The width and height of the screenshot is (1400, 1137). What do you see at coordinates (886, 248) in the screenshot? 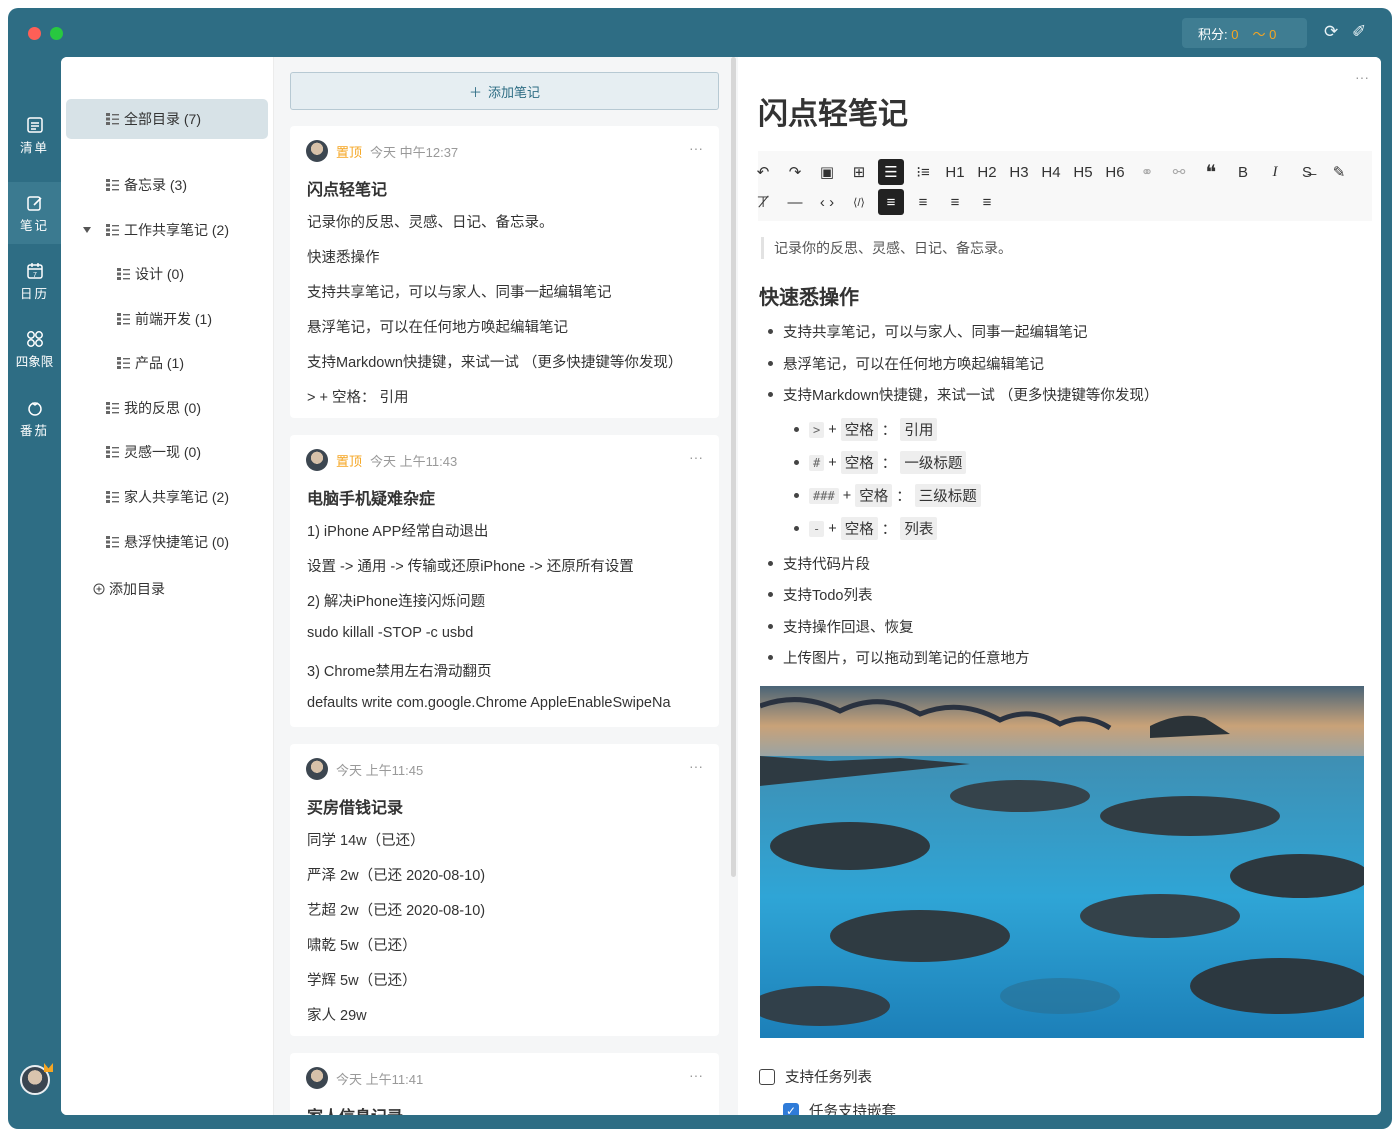
I see `blockquote: 记录你的反思、灵感、日记、备忘录。` at bounding box center [886, 248].